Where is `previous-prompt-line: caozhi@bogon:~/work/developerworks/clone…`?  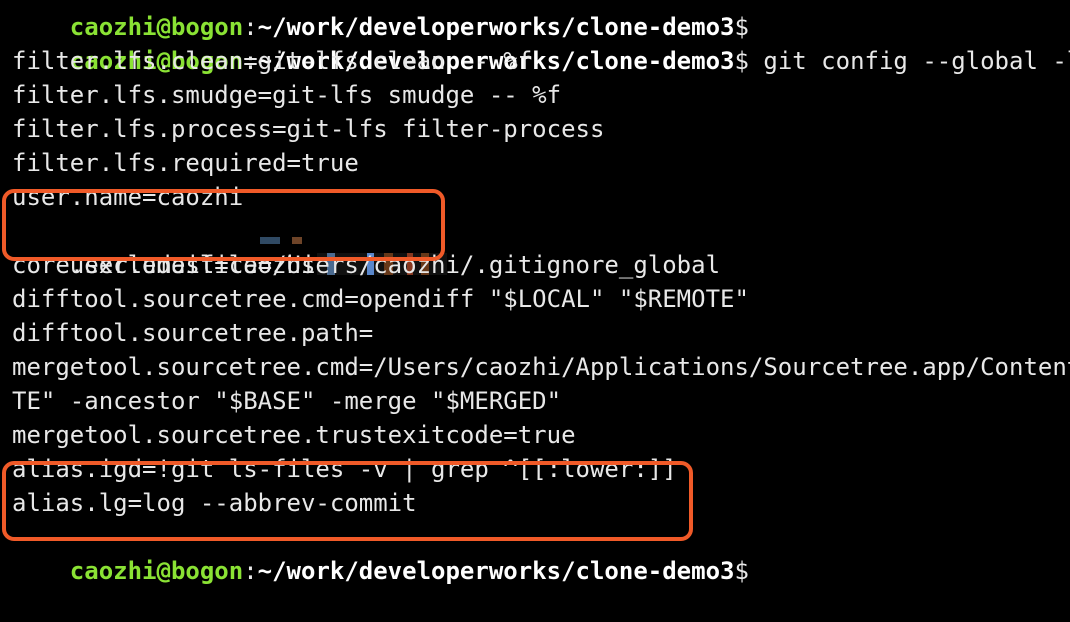 previous-prompt-line: caozhi@bogon:~/work/developerworks/clone… is located at coordinates (380, 20).